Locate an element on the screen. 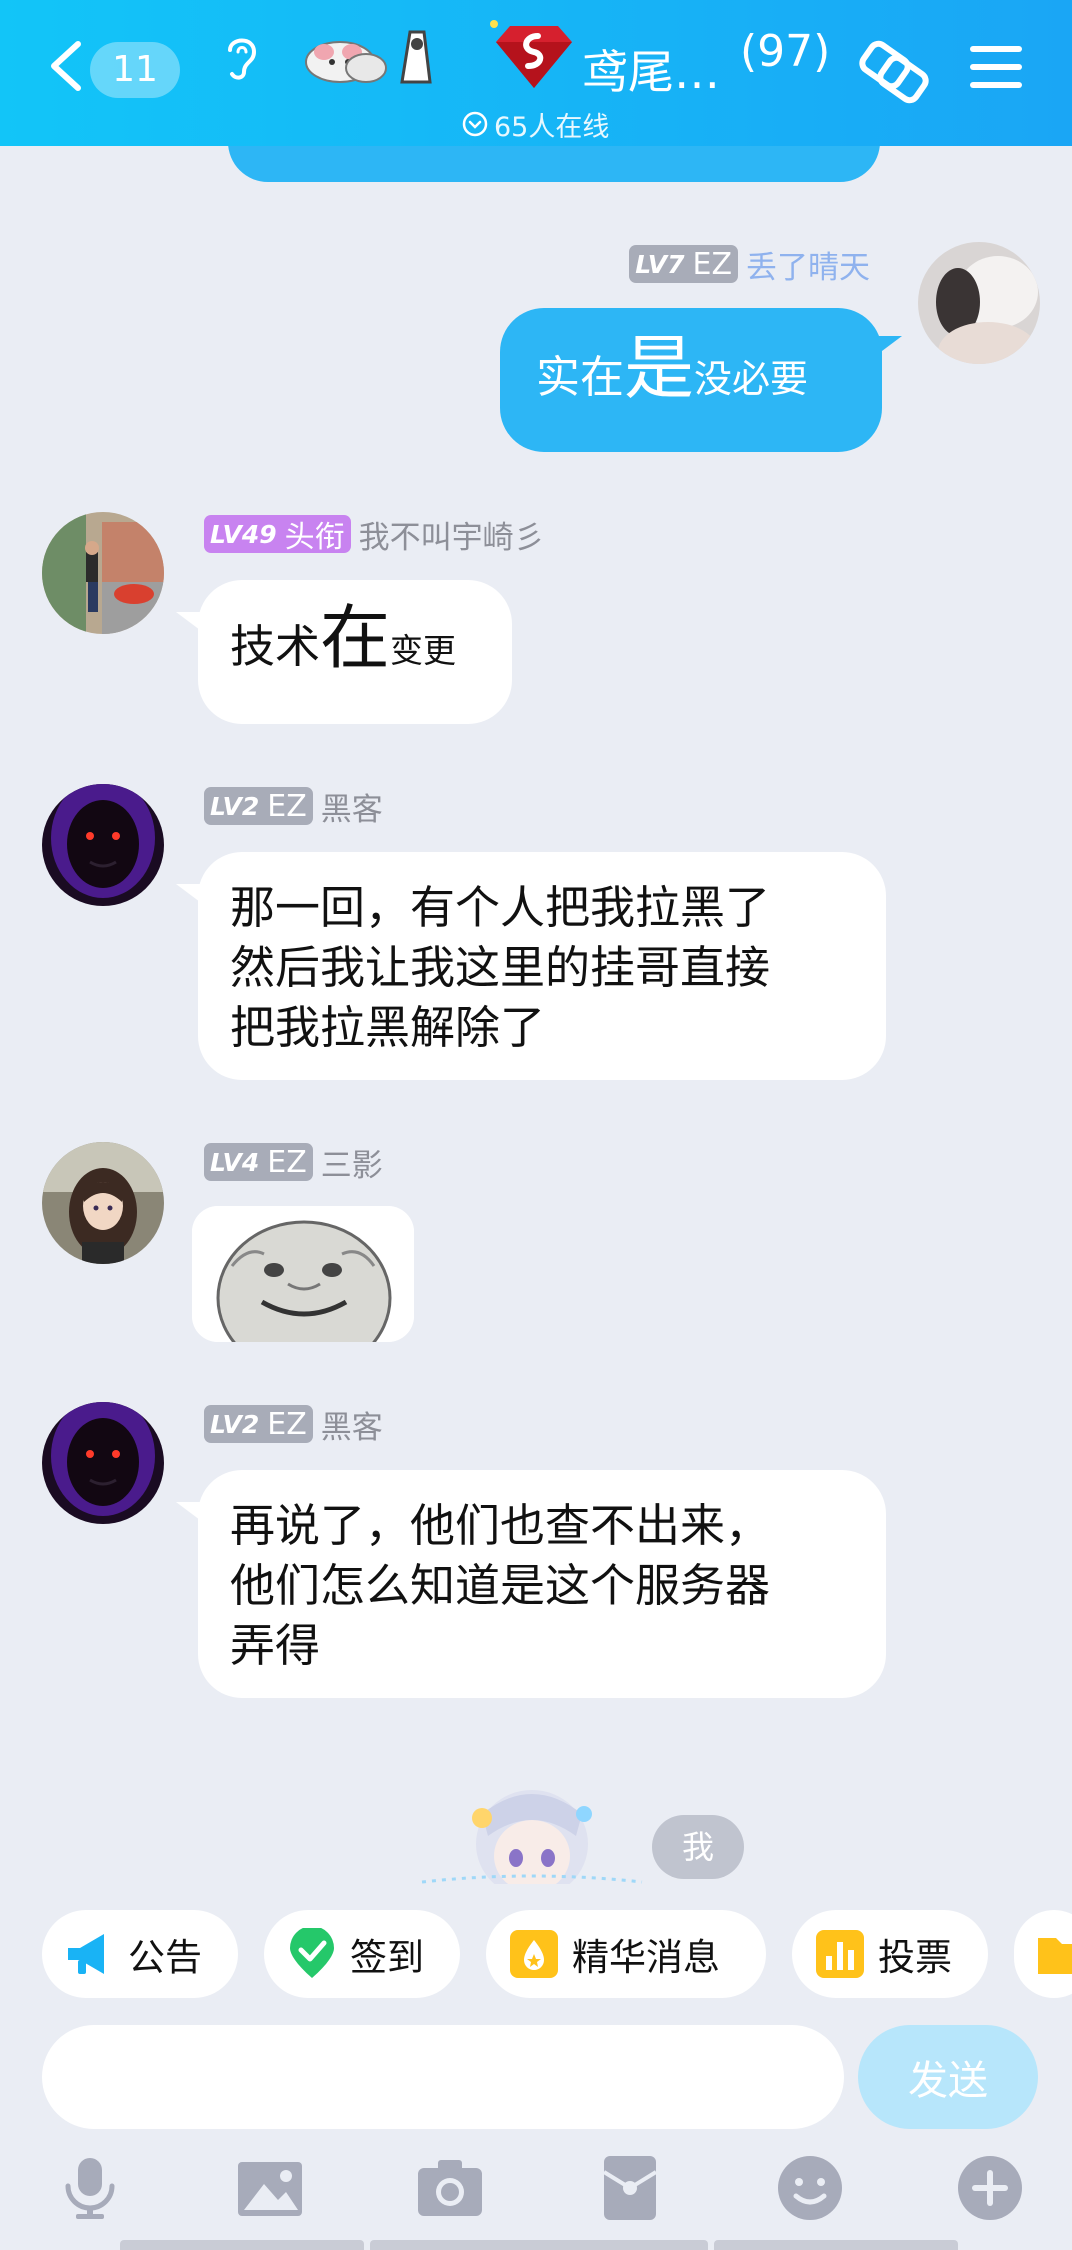 This screenshot has width=1072, height=2250. message-bubble: 再说了，他们也查不出来， 他们怎么知道是这个服务器 弄得 is located at coordinates (542, 1584).